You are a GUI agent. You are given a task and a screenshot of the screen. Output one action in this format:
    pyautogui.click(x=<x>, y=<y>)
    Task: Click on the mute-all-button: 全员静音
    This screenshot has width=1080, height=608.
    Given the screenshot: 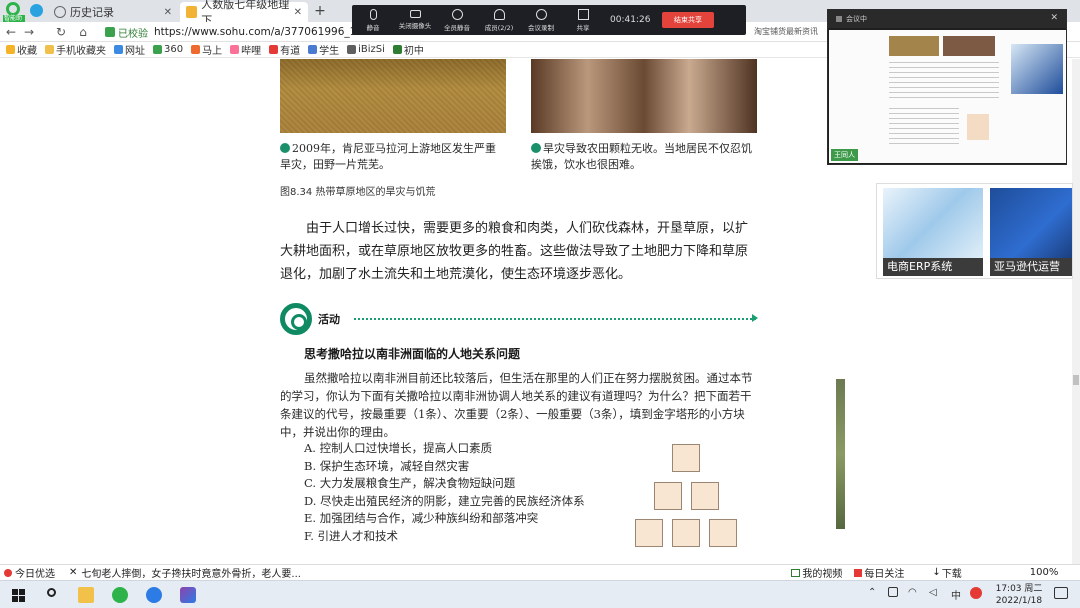 What is the action you would take?
    pyautogui.click(x=457, y=20)
    